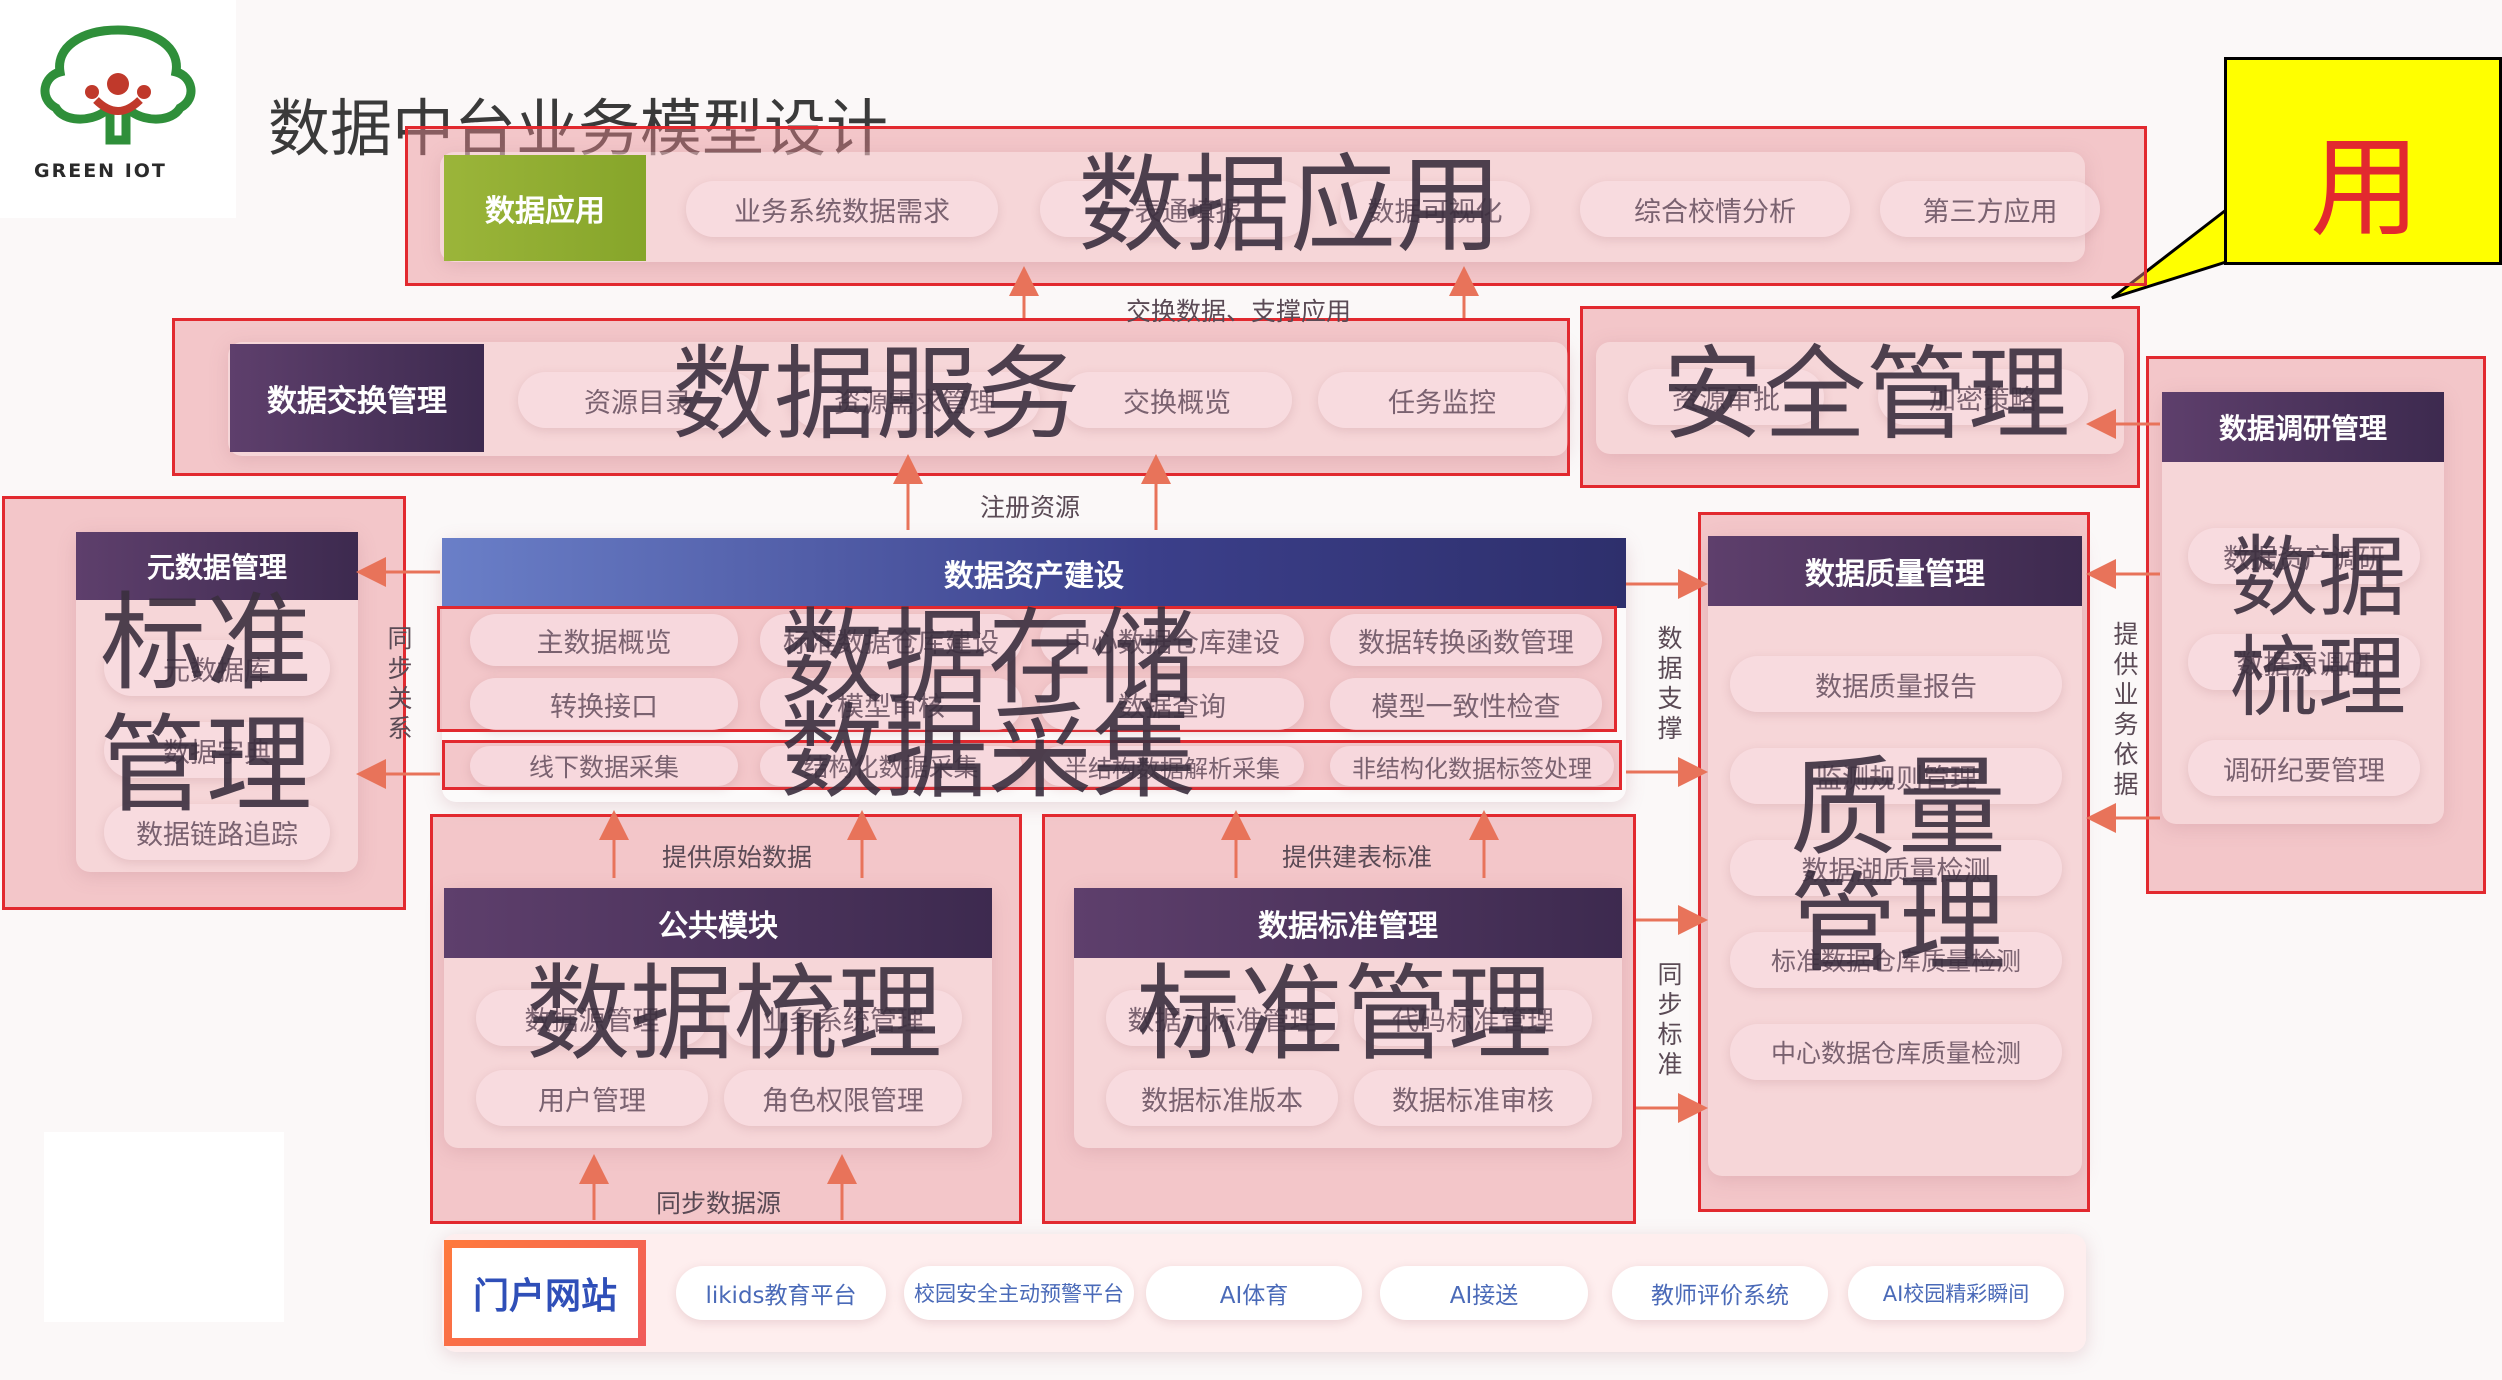 Image resolution: width=2502 pixels, height=1380 pixels. What do you see at coordinates (2126, 709) in the screenshot?
I see `flow-biz-basis: 提供业务依据` at bounding box center [2126, 709].